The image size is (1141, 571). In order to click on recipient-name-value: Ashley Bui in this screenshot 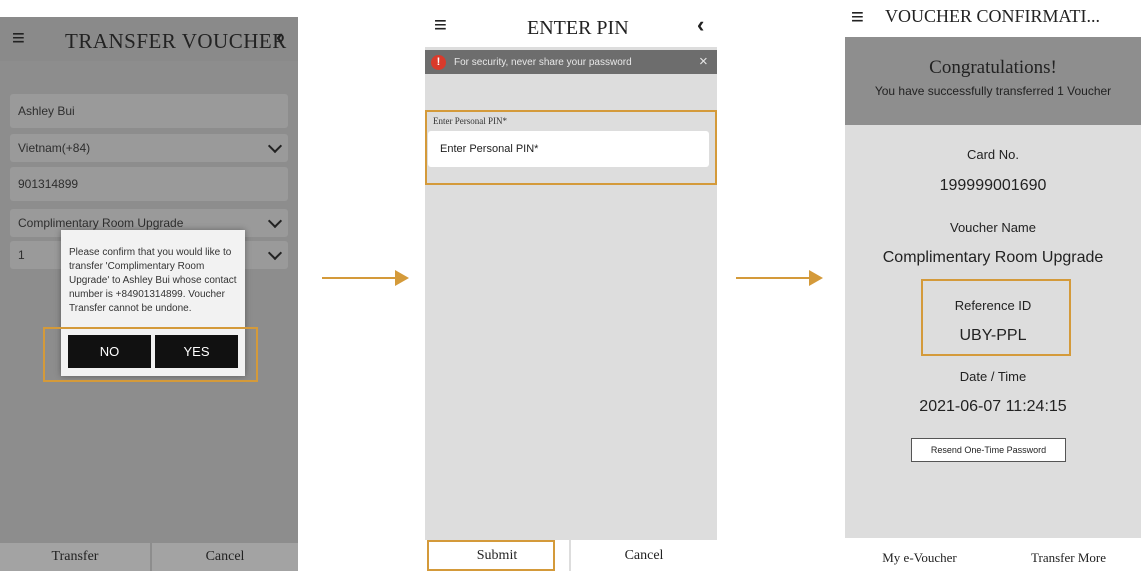, I will do `click(46, 111)`.